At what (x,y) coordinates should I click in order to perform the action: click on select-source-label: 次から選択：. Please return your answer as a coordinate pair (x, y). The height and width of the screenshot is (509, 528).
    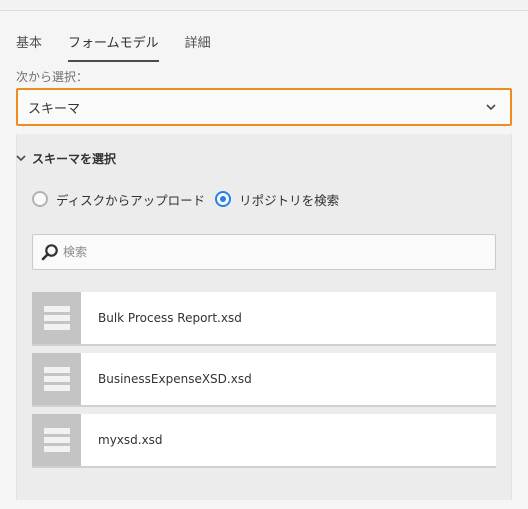
    Looking at the image, I should click on (52, 77).